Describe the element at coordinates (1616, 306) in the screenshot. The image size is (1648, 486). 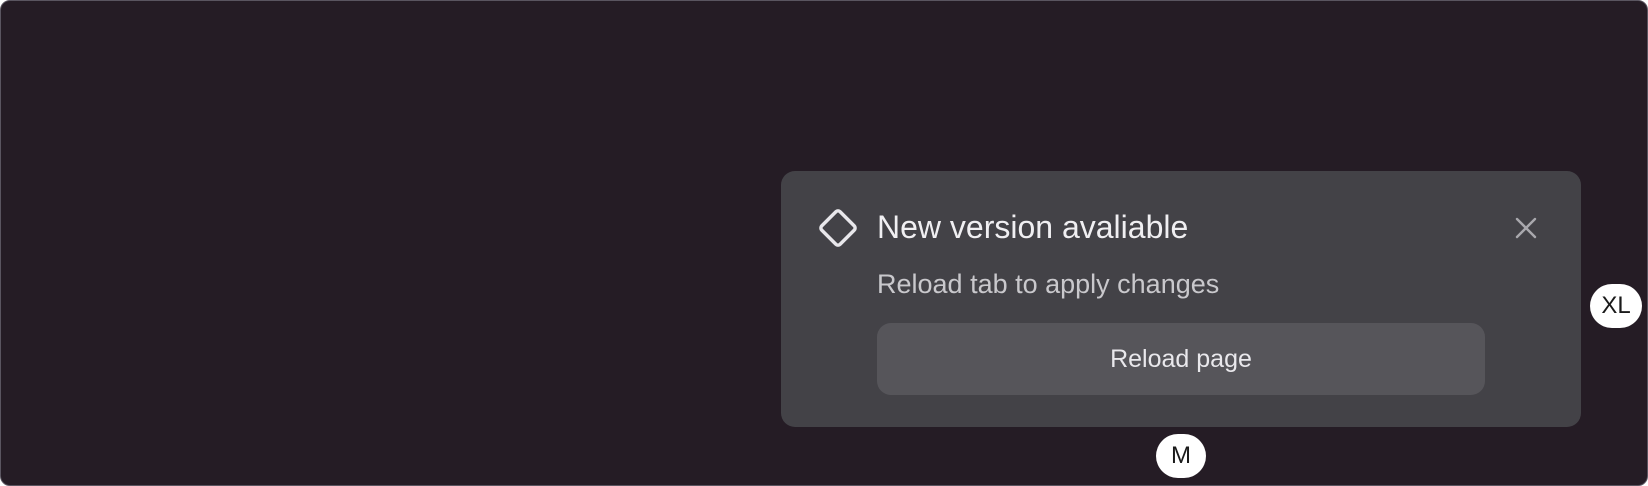
I see `size-badge-xl: XL` at that location.